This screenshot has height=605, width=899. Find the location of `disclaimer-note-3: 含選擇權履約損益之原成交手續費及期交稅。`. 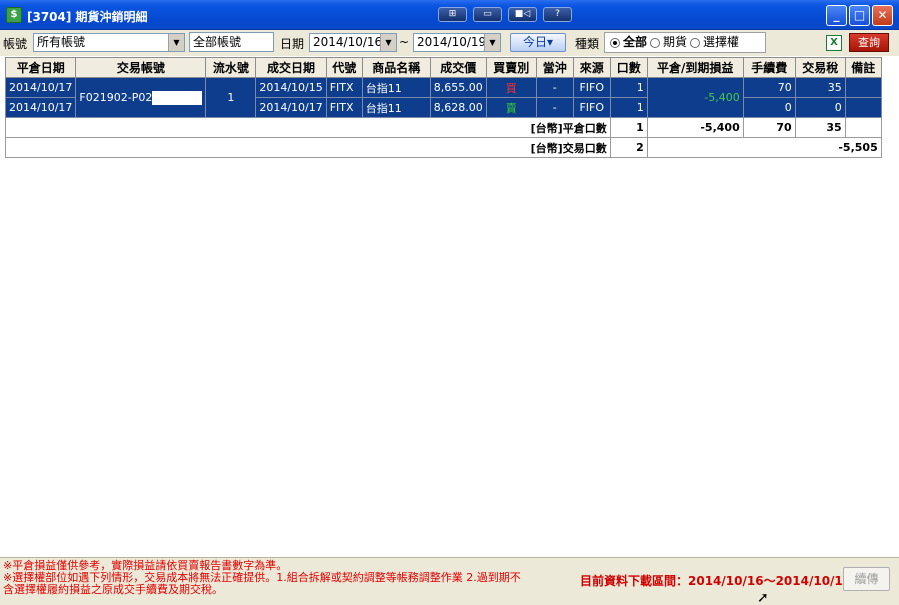

disclaimer-note-3: 含選擇權履約損益之原成交手續費及期交稅。 is located at coordinates (113, 589).